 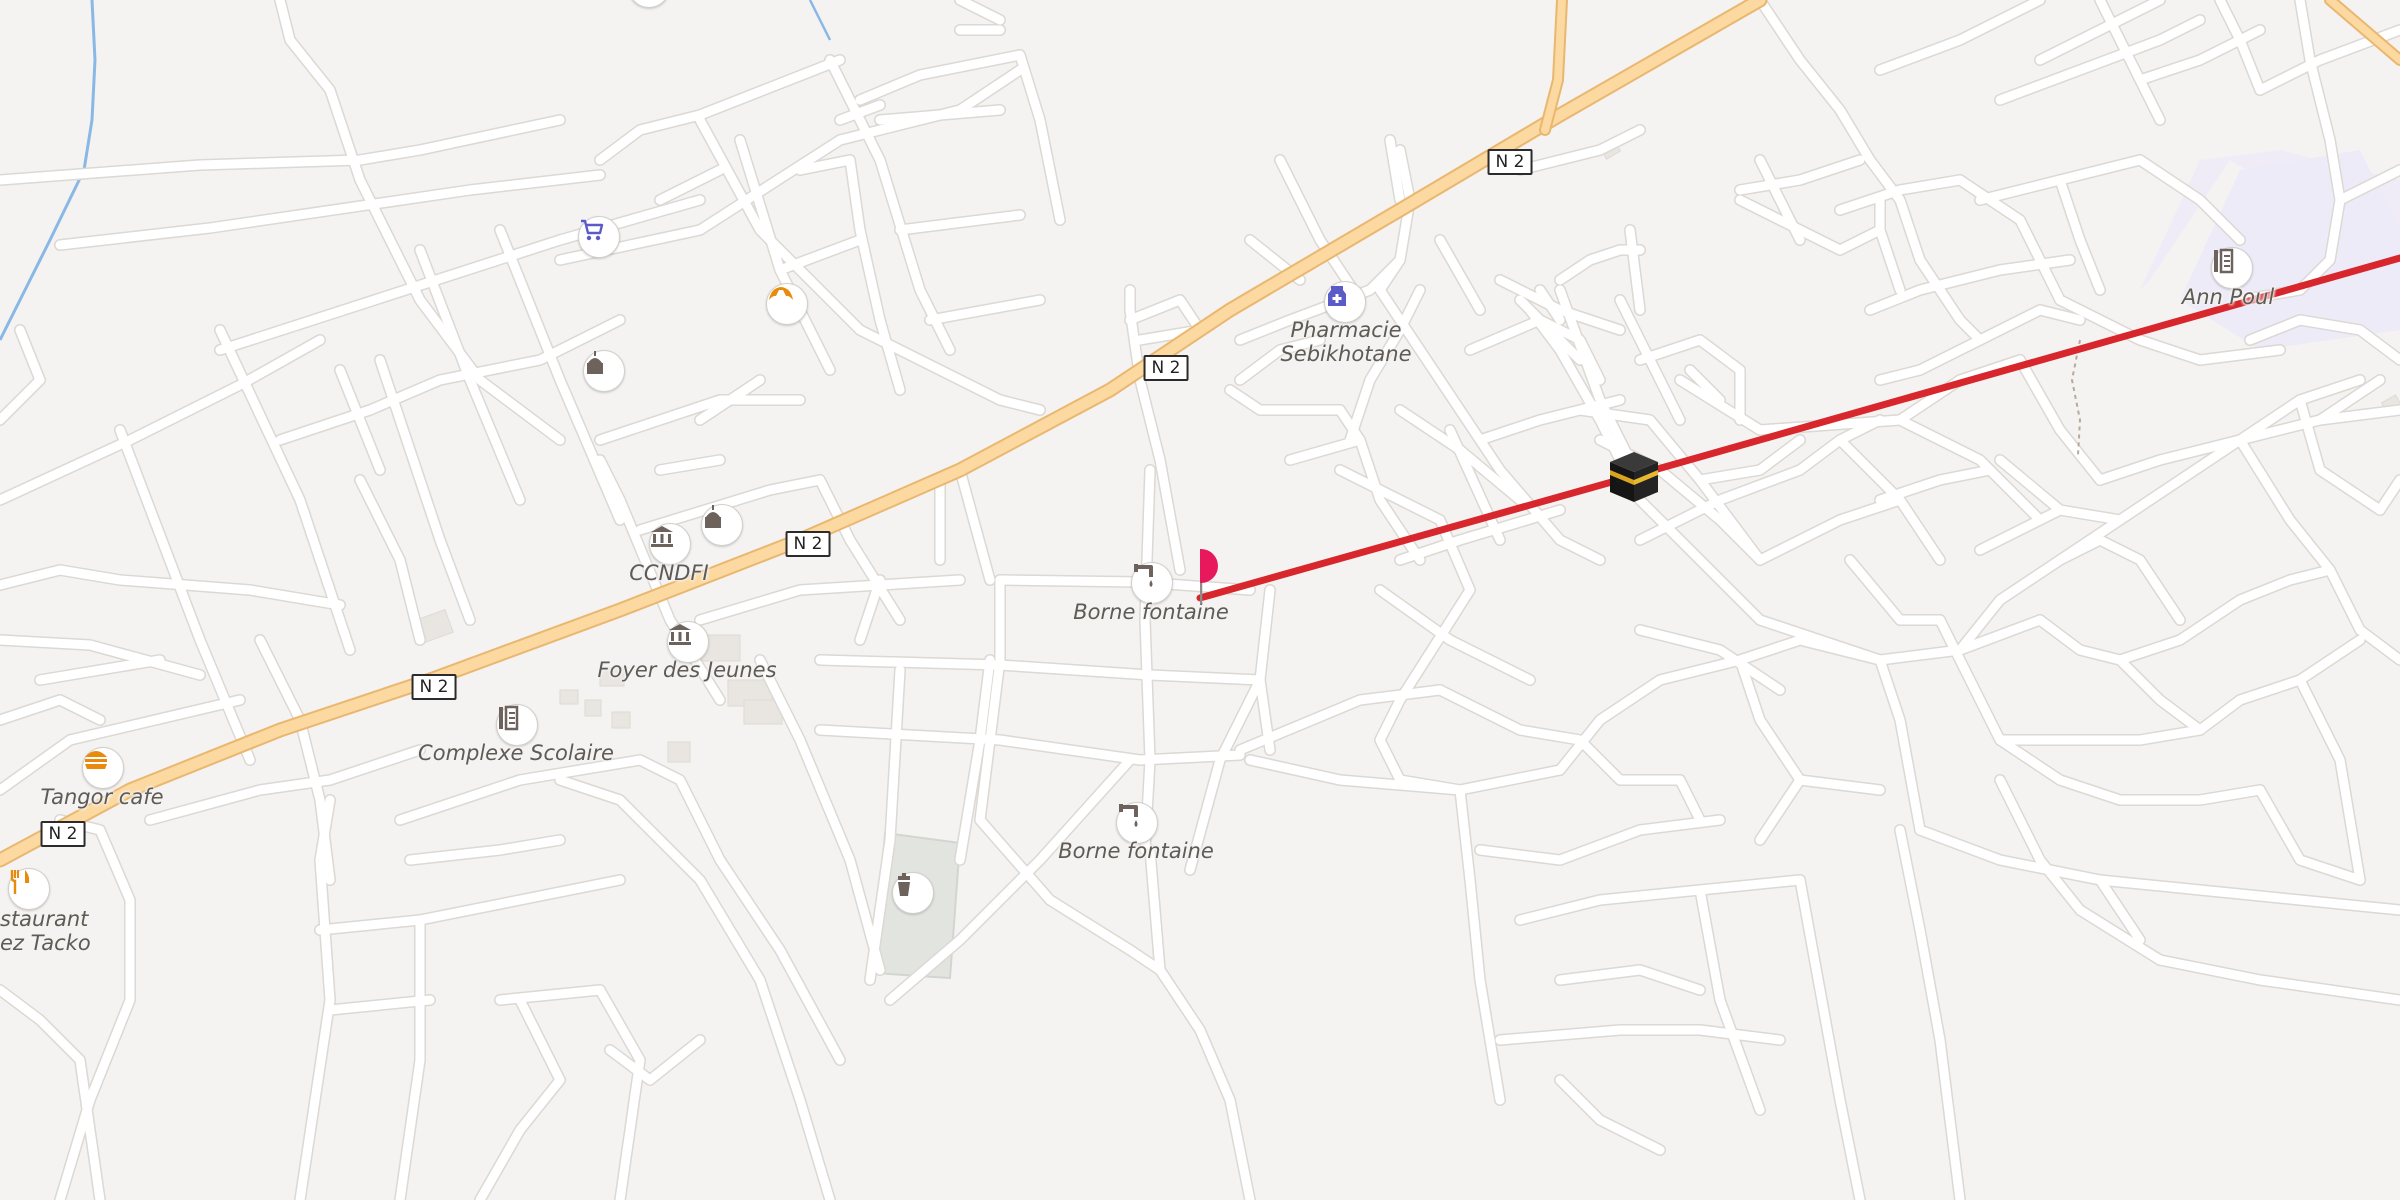 What do you see at coordinates (687, 670) in the screenshot?
I see `poi-label-foyer: Foyer des Jeunes` at bounding box center [687, 670].